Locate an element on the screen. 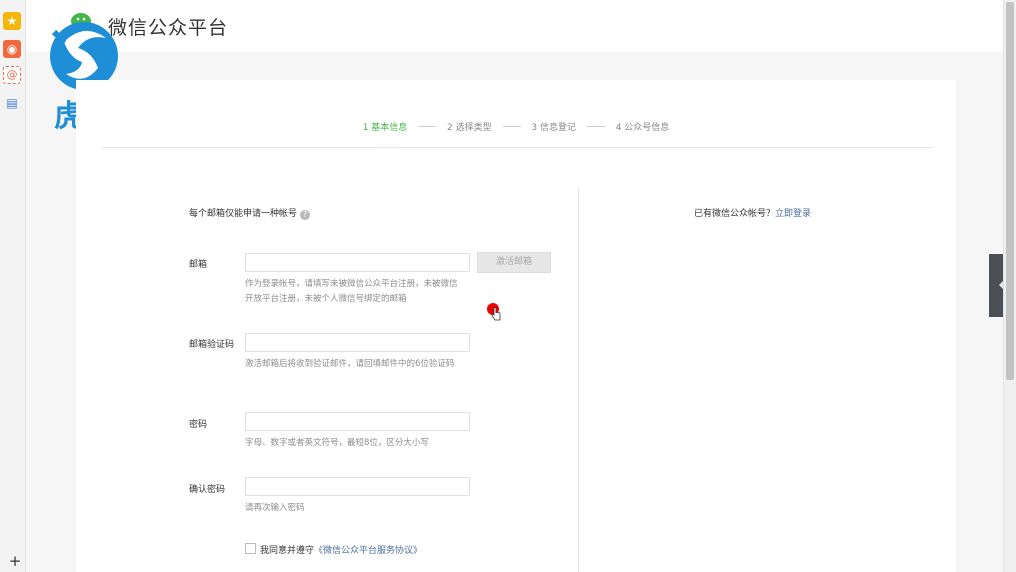 The height and width of the screenshot is (572, 1016). add-icon: + is located at coordinates (15, 561).